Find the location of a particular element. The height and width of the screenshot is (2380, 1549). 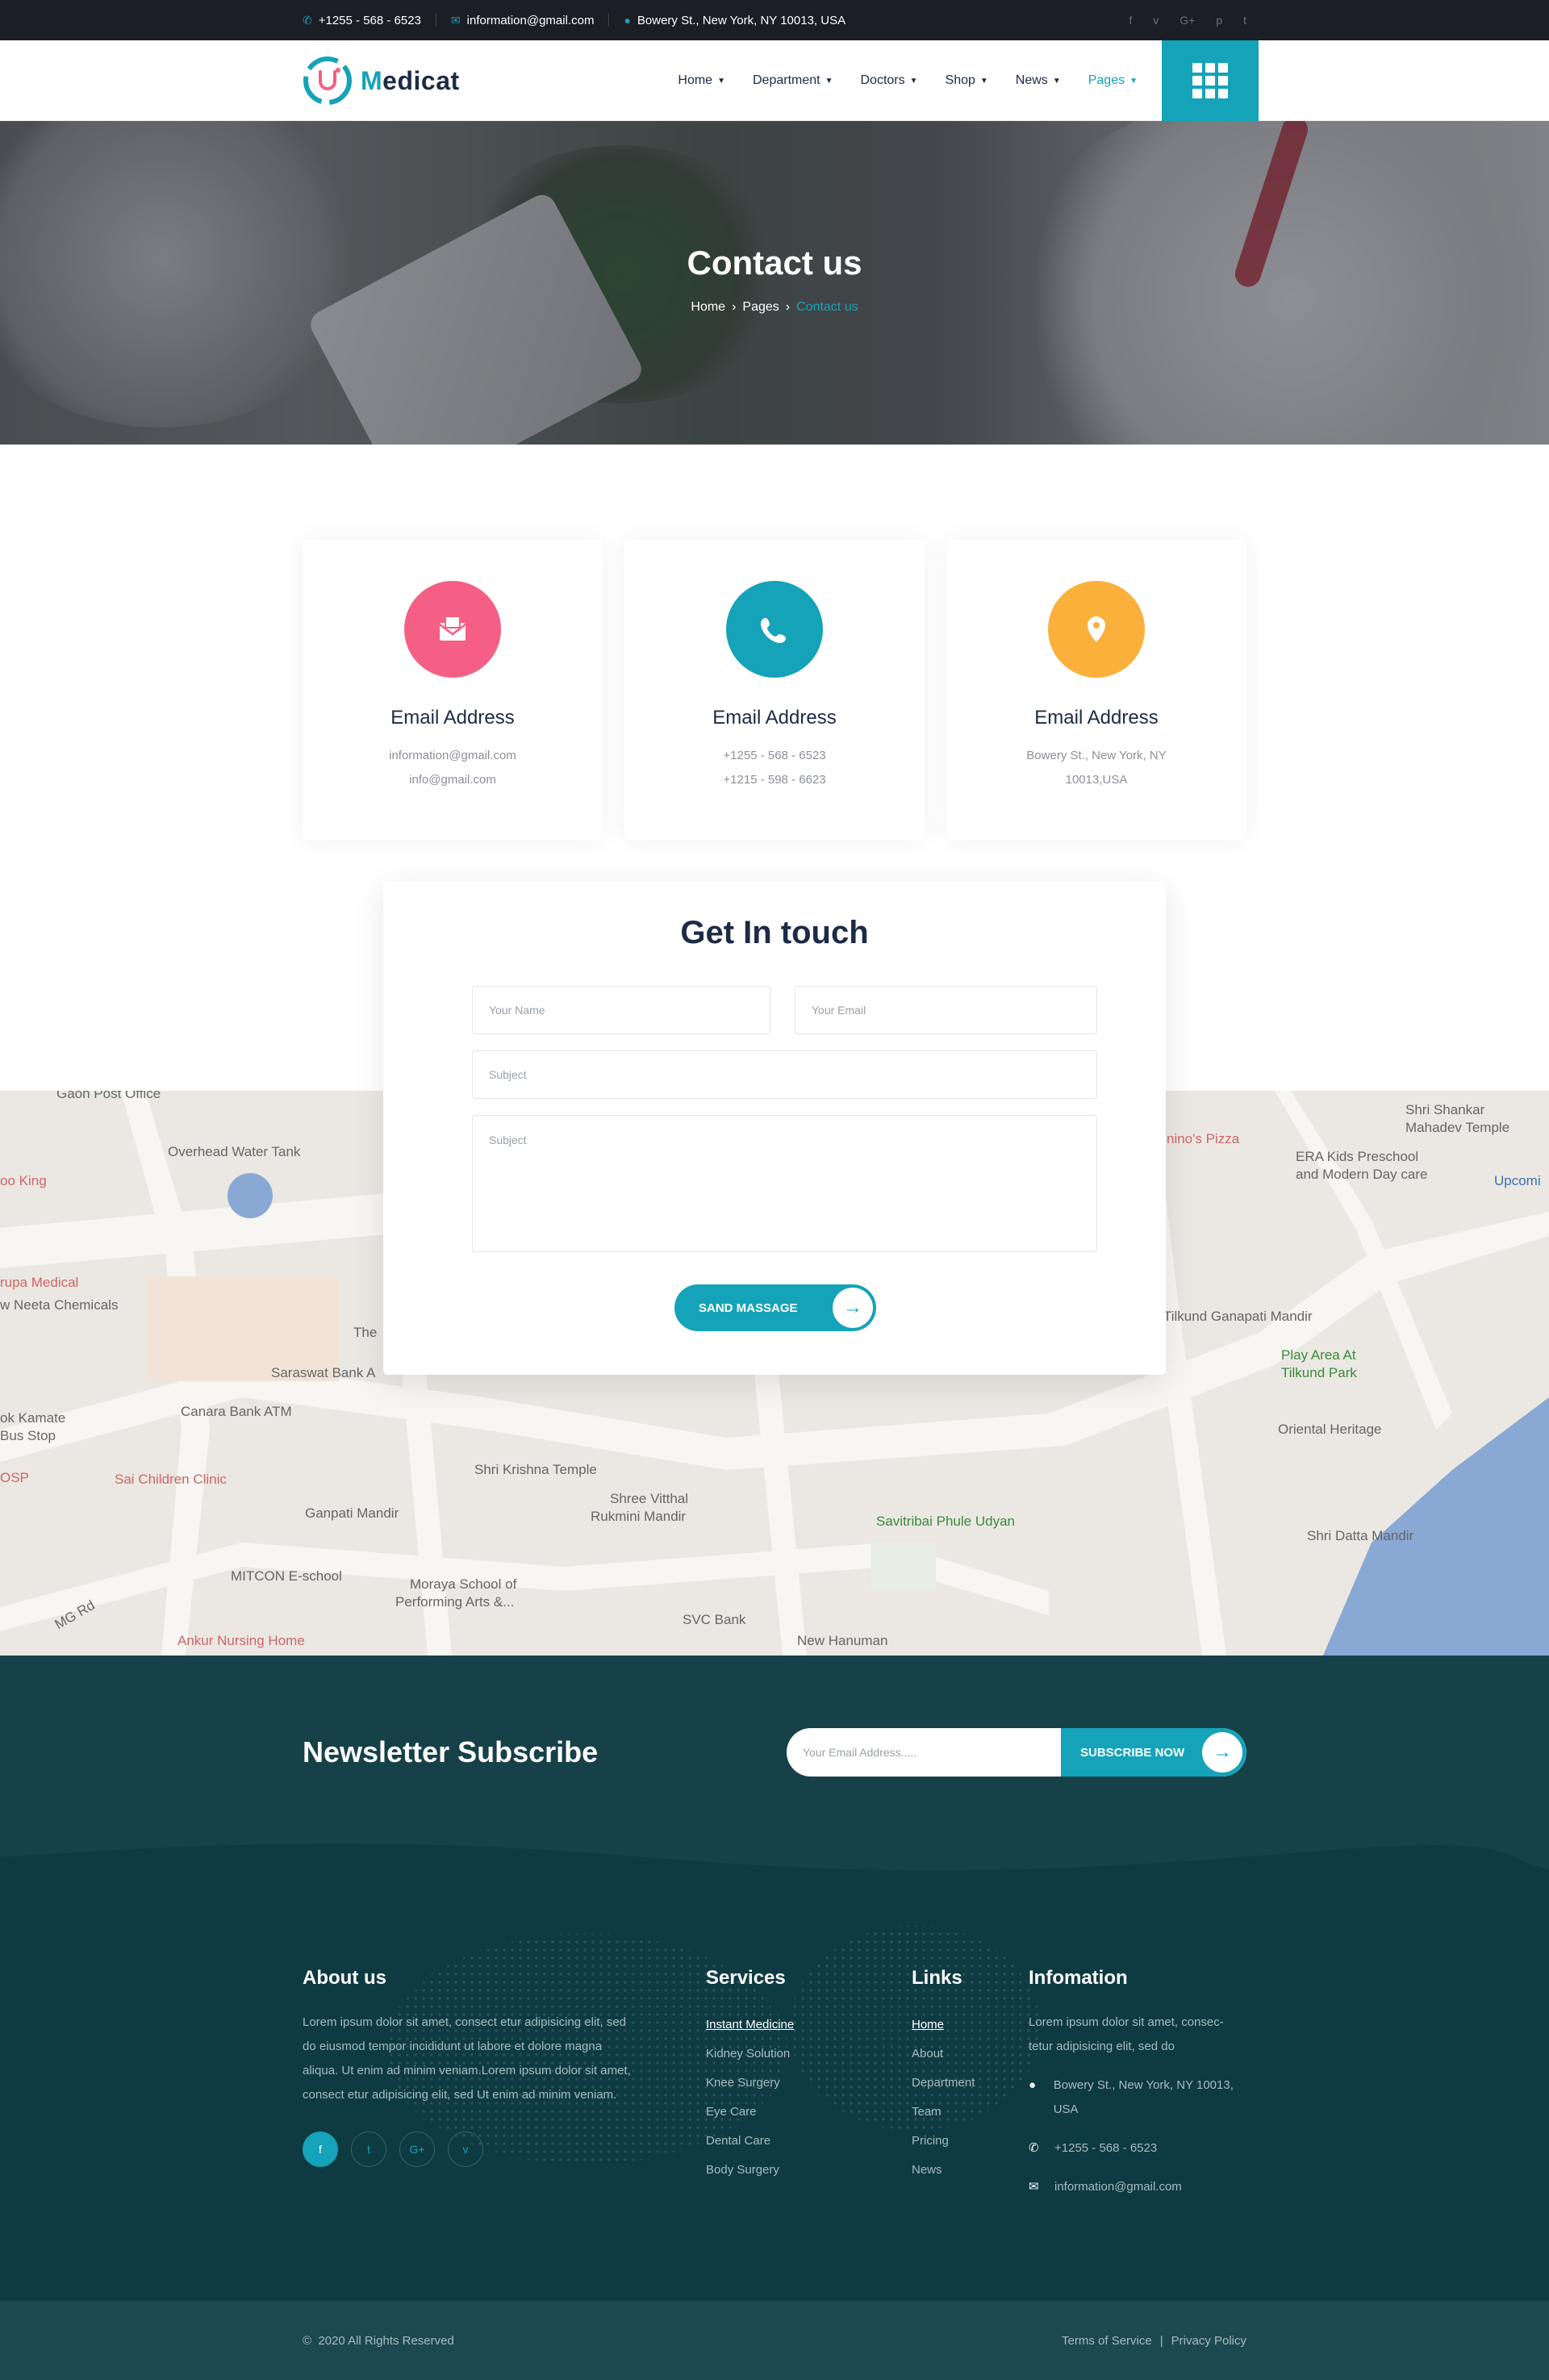

footer-link: Pricing is located at coordinates (943, 2142).